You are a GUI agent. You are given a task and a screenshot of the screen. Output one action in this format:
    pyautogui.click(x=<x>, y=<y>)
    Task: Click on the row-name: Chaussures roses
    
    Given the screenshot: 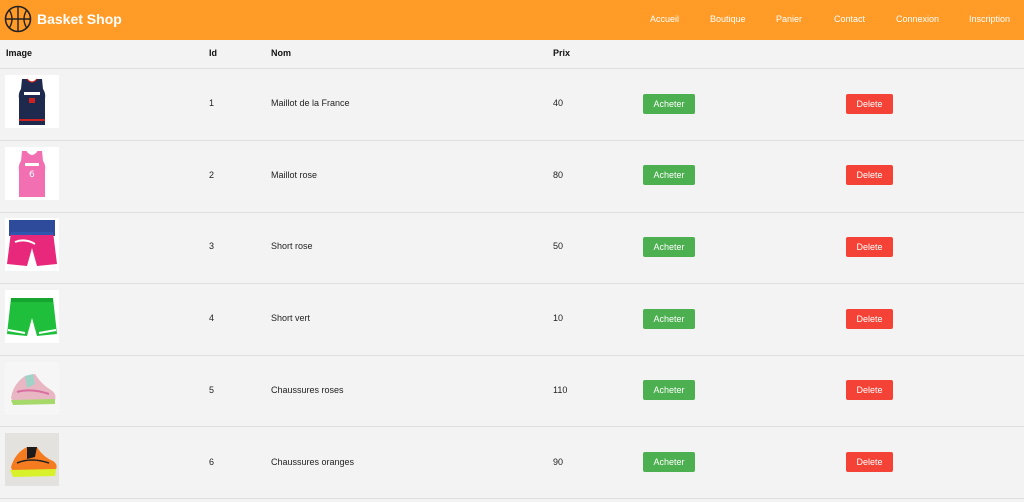 What is the action you would take?
    pyautogui.click(x=307, y=390)
    